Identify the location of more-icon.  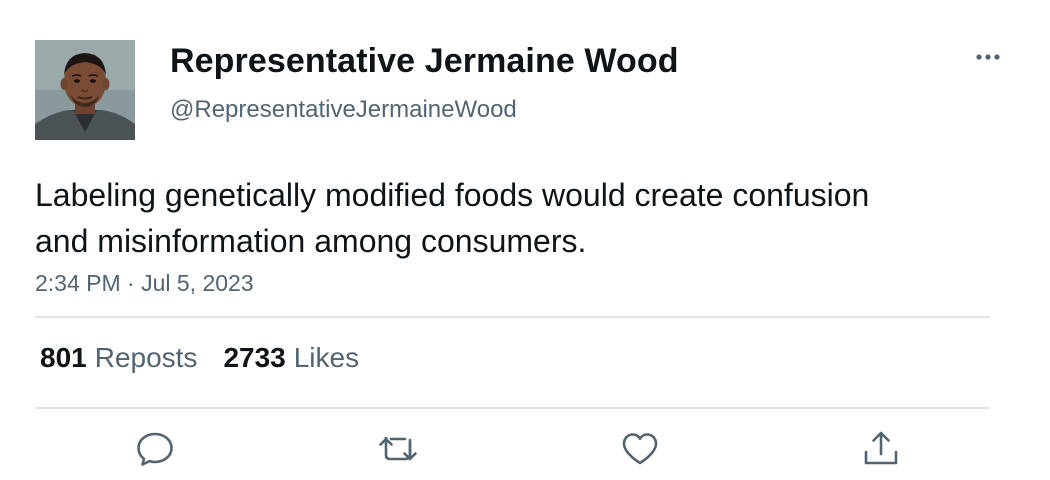
(988, 57).